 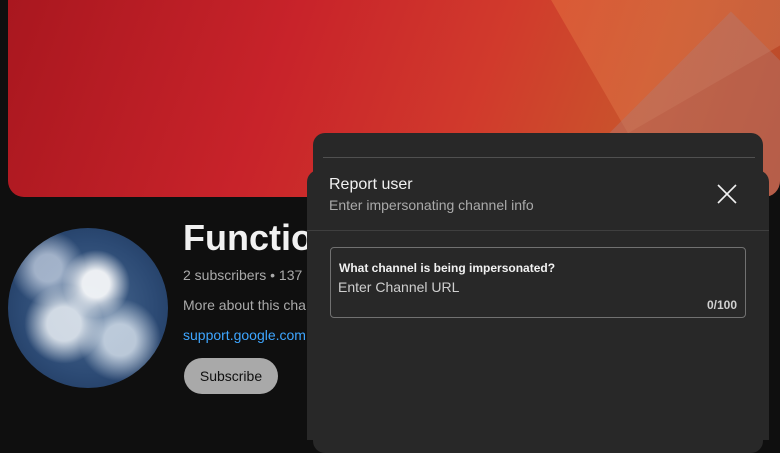 What do you see at coordinates (244, 335) in the screenshot?
I see `channel-external-link: support.google.com` at bounding box center [244, 335].